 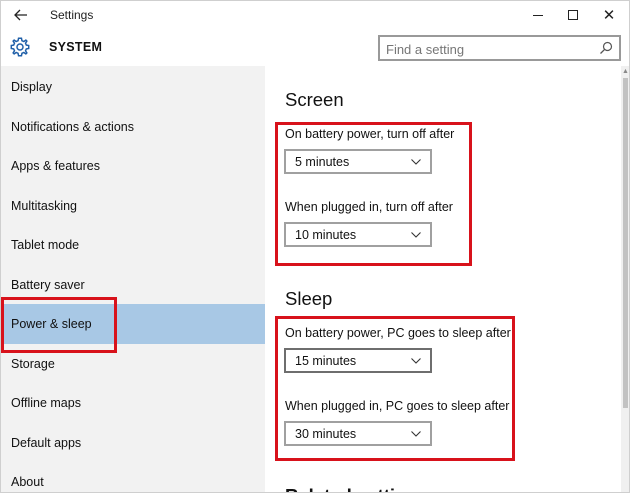 I want to click on sidebar-item-offline-maps: Offline maps, so click(x=133, y=403).